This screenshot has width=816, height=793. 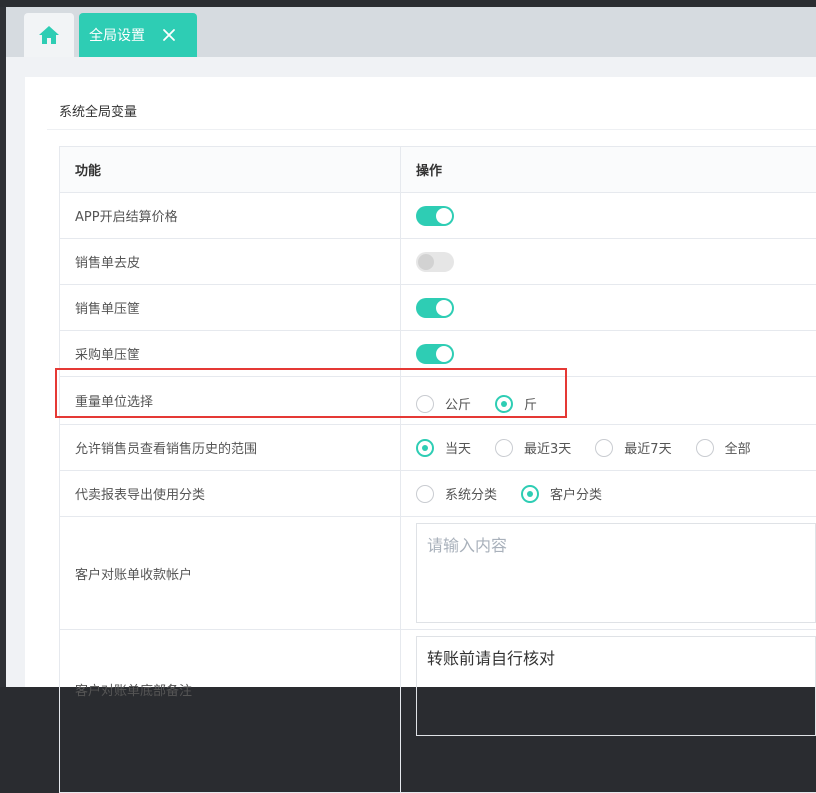 What do you see at coordinates (230, 401) in the screenshot?
I see `row-label: 重量单位选择` at bounding box center [230, 401].